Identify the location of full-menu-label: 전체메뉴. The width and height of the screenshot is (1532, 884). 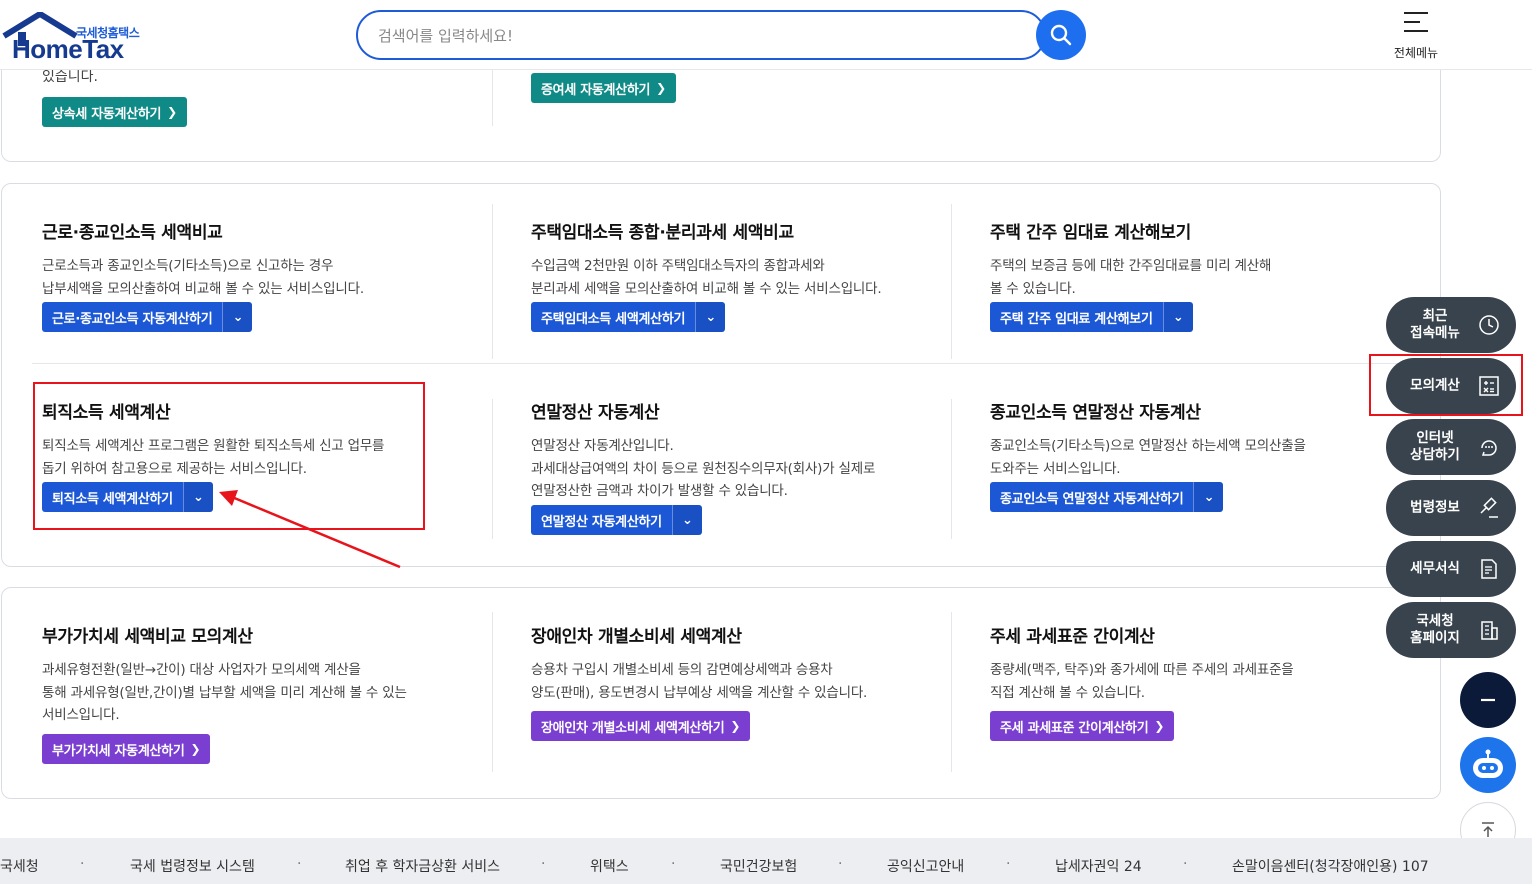
(1416, 53).